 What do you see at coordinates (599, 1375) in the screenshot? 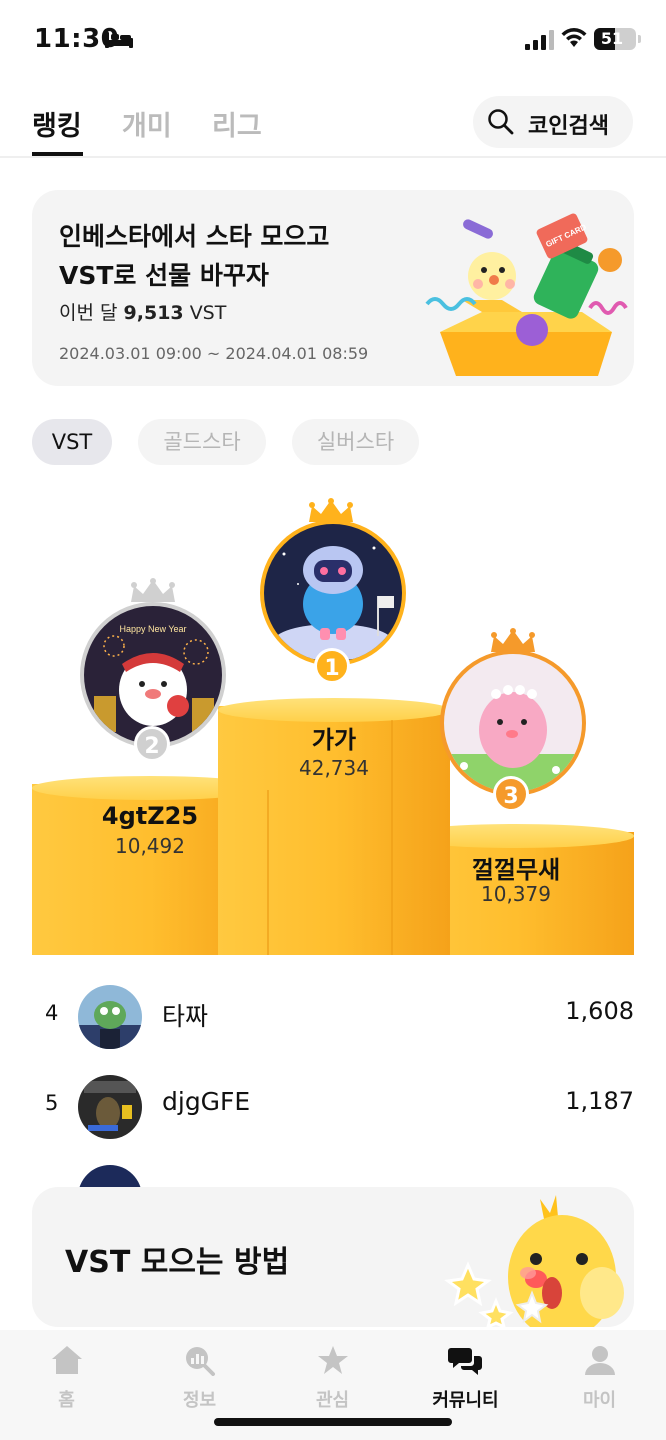
I see `nav-my: 마이` at bounding box center [599, 1375].